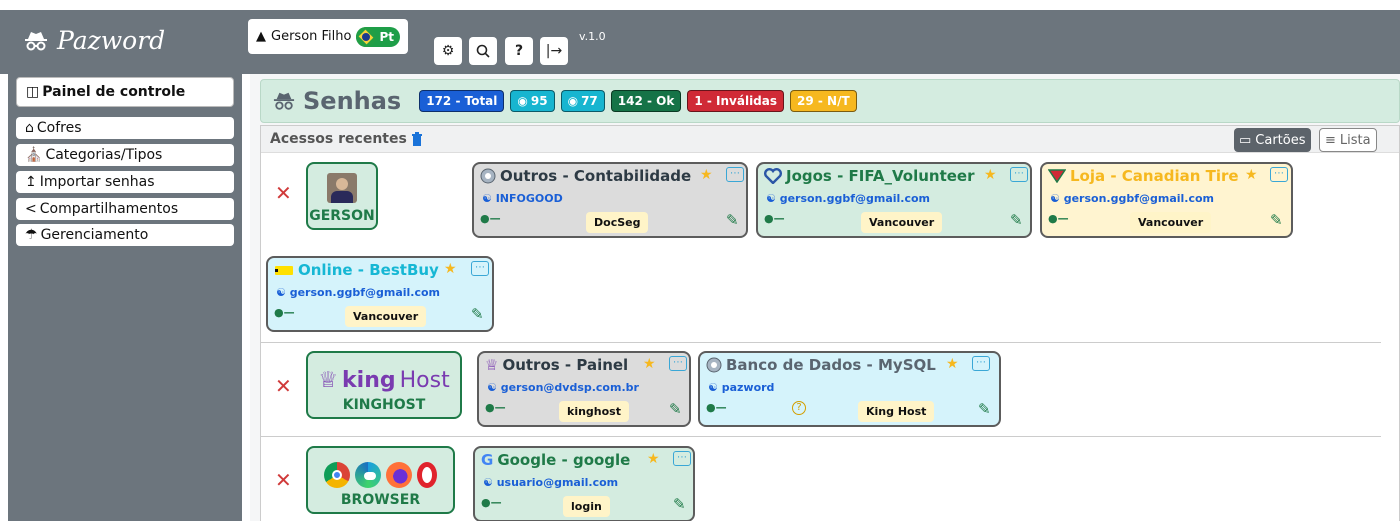 The image size is (1400, 521). What do you see at coordinates (417, 139) in the screenshot?
I see `trash-icon` at bounding box center [417, 139].